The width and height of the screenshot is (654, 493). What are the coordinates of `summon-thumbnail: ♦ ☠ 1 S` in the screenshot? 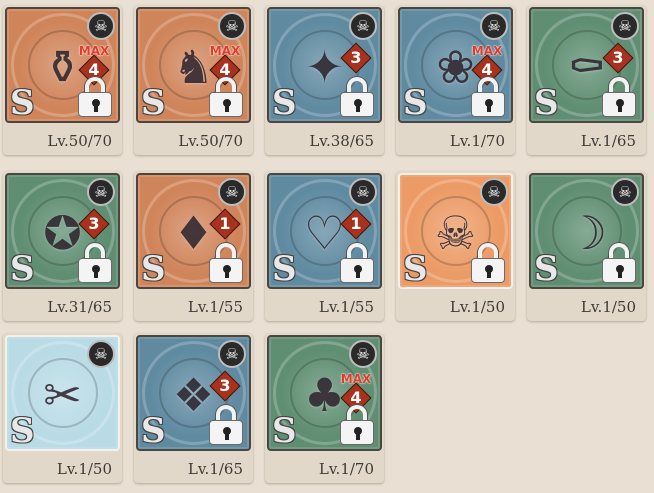 It's located at (193, 231).